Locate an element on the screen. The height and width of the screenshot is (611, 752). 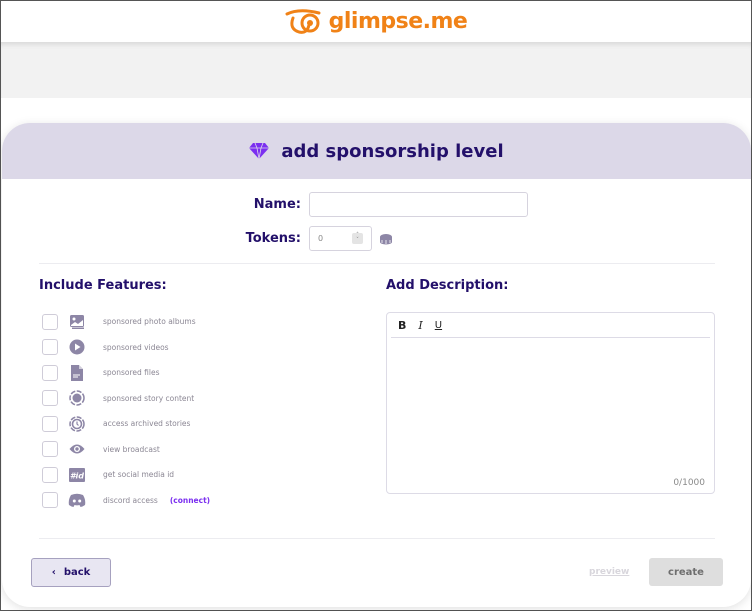
diamond-icon is located at coordinates (259, 151).